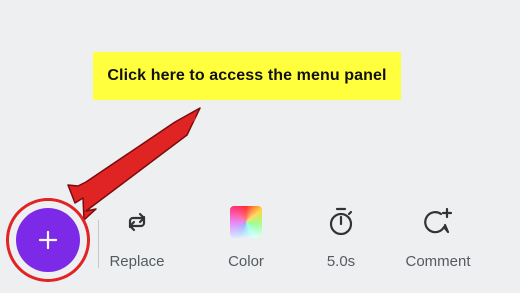  I want to click on plus-icon, so click(48, 240).